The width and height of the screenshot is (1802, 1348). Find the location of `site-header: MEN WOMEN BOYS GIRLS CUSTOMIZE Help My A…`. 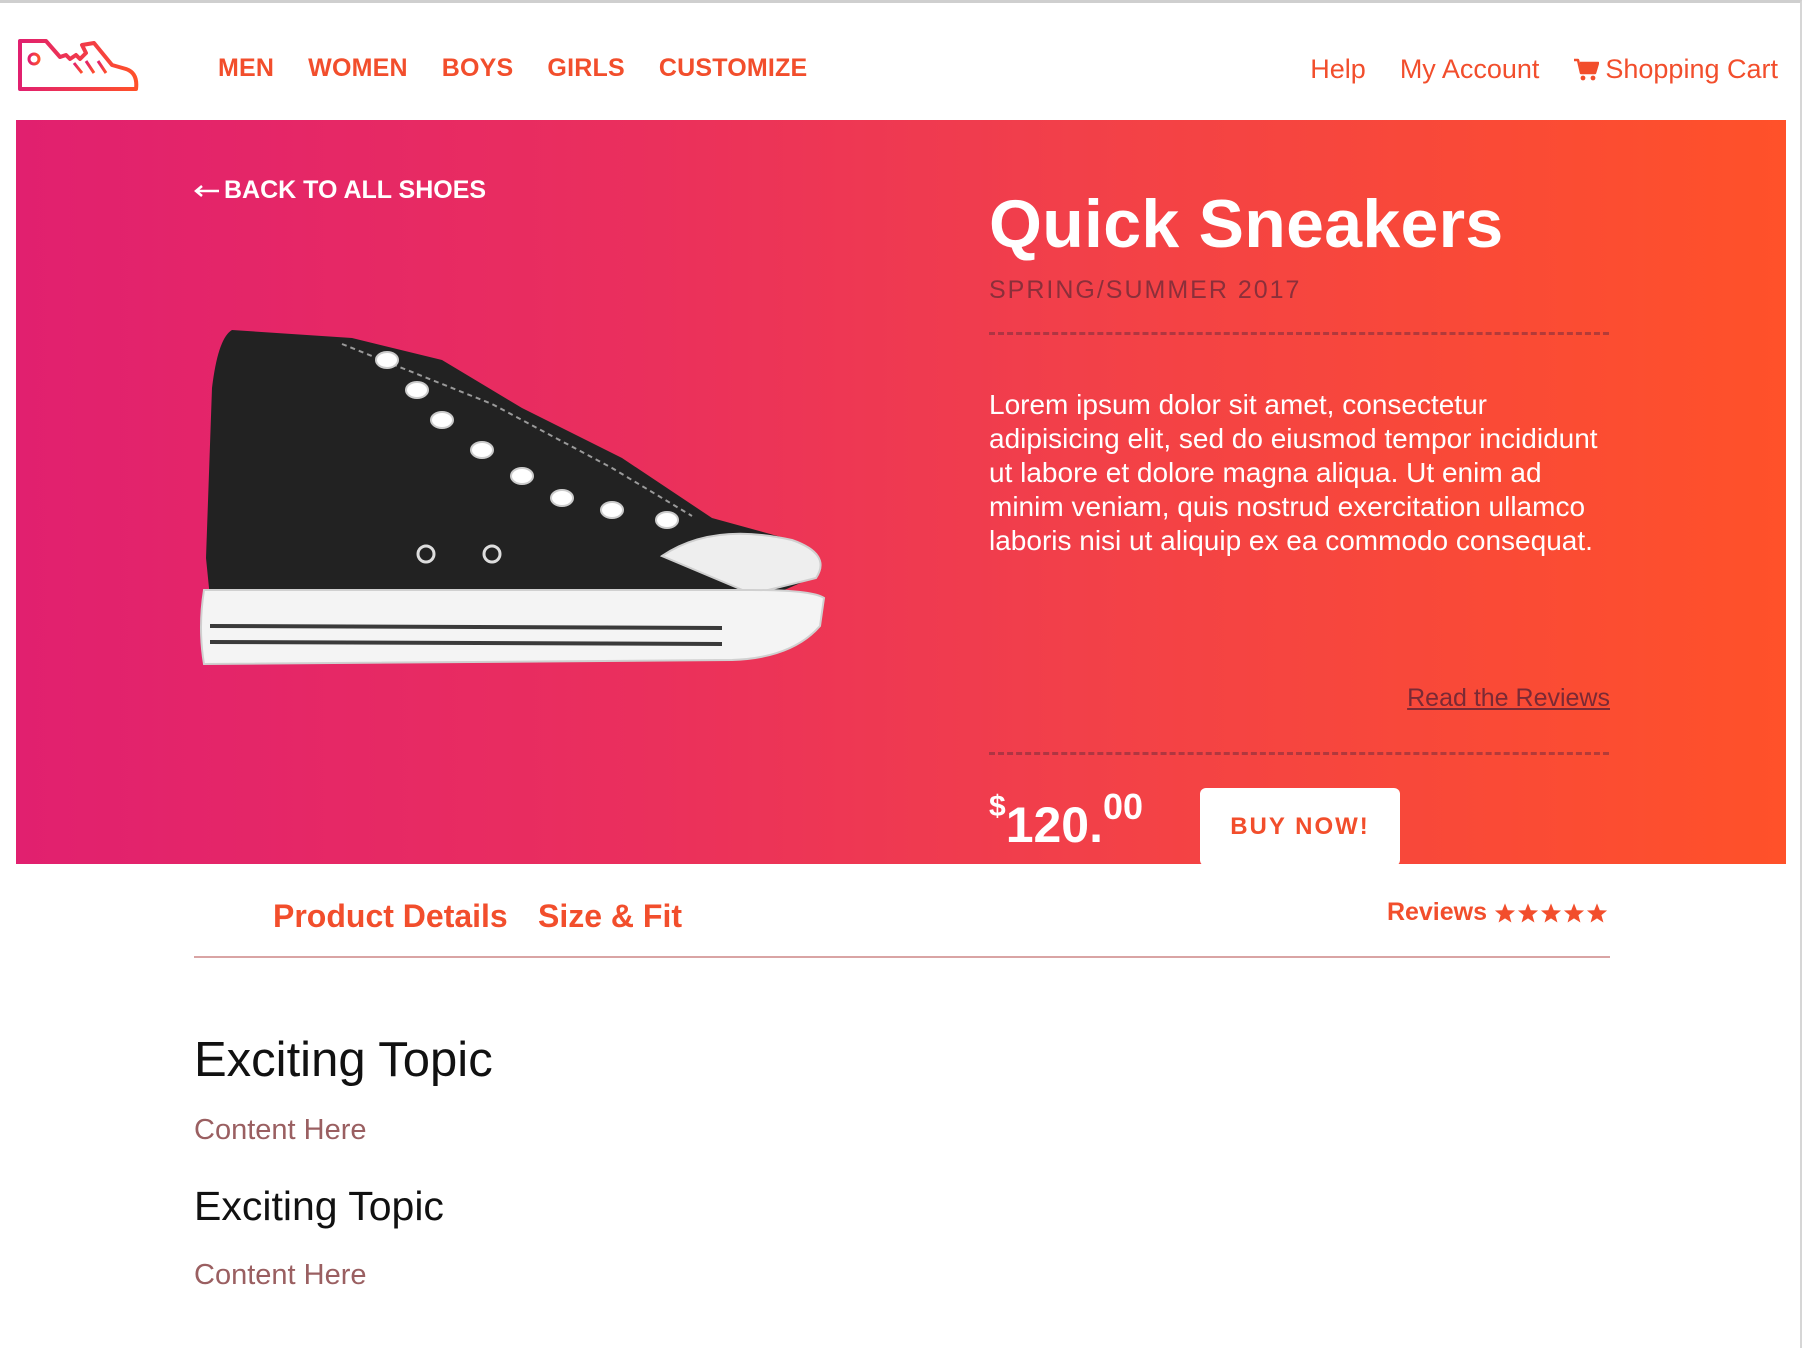

site-header: MEN WOMEN BOYS GIRLS CUSTOMIZE Help My A… is located at coordinates (901, 61).